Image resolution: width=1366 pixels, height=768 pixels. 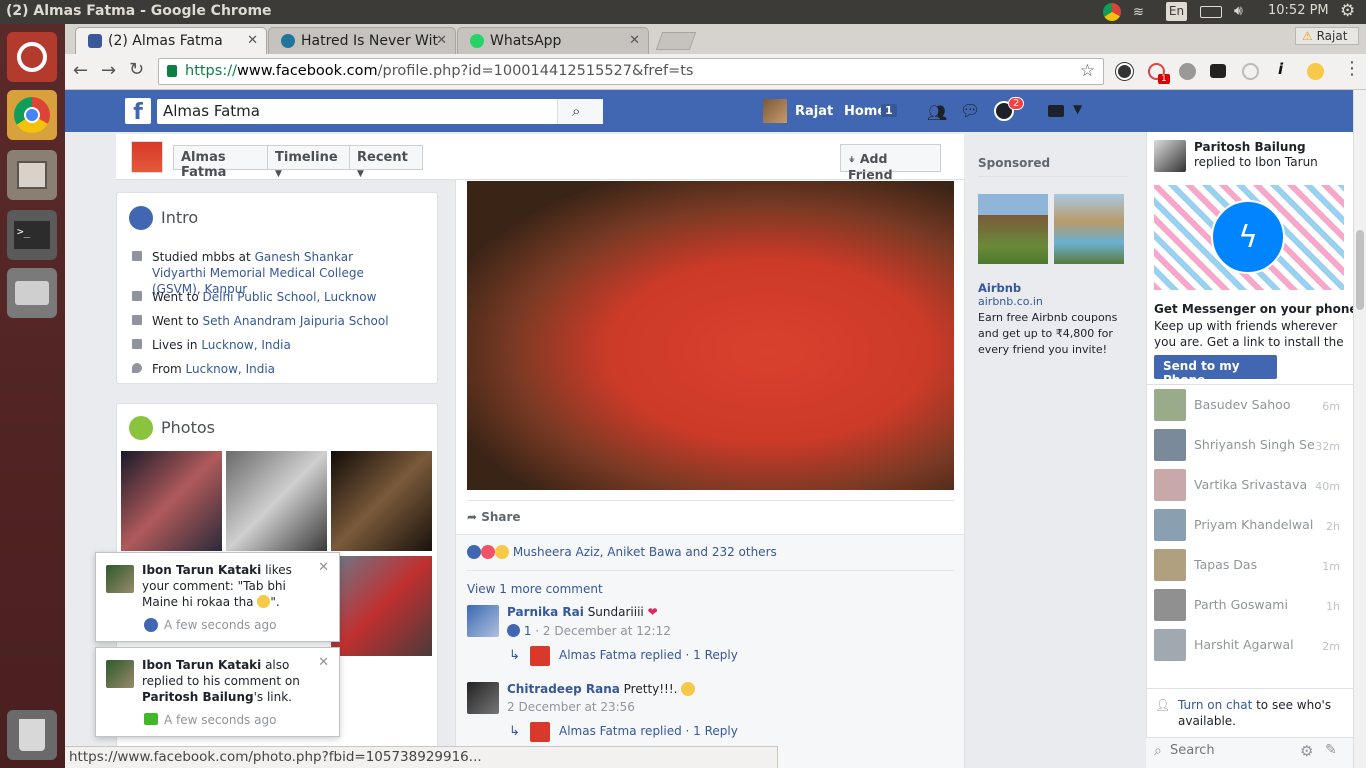 I want to click on account-menu-chevron-down-icon: ▼, so click(x=1077, y=109).